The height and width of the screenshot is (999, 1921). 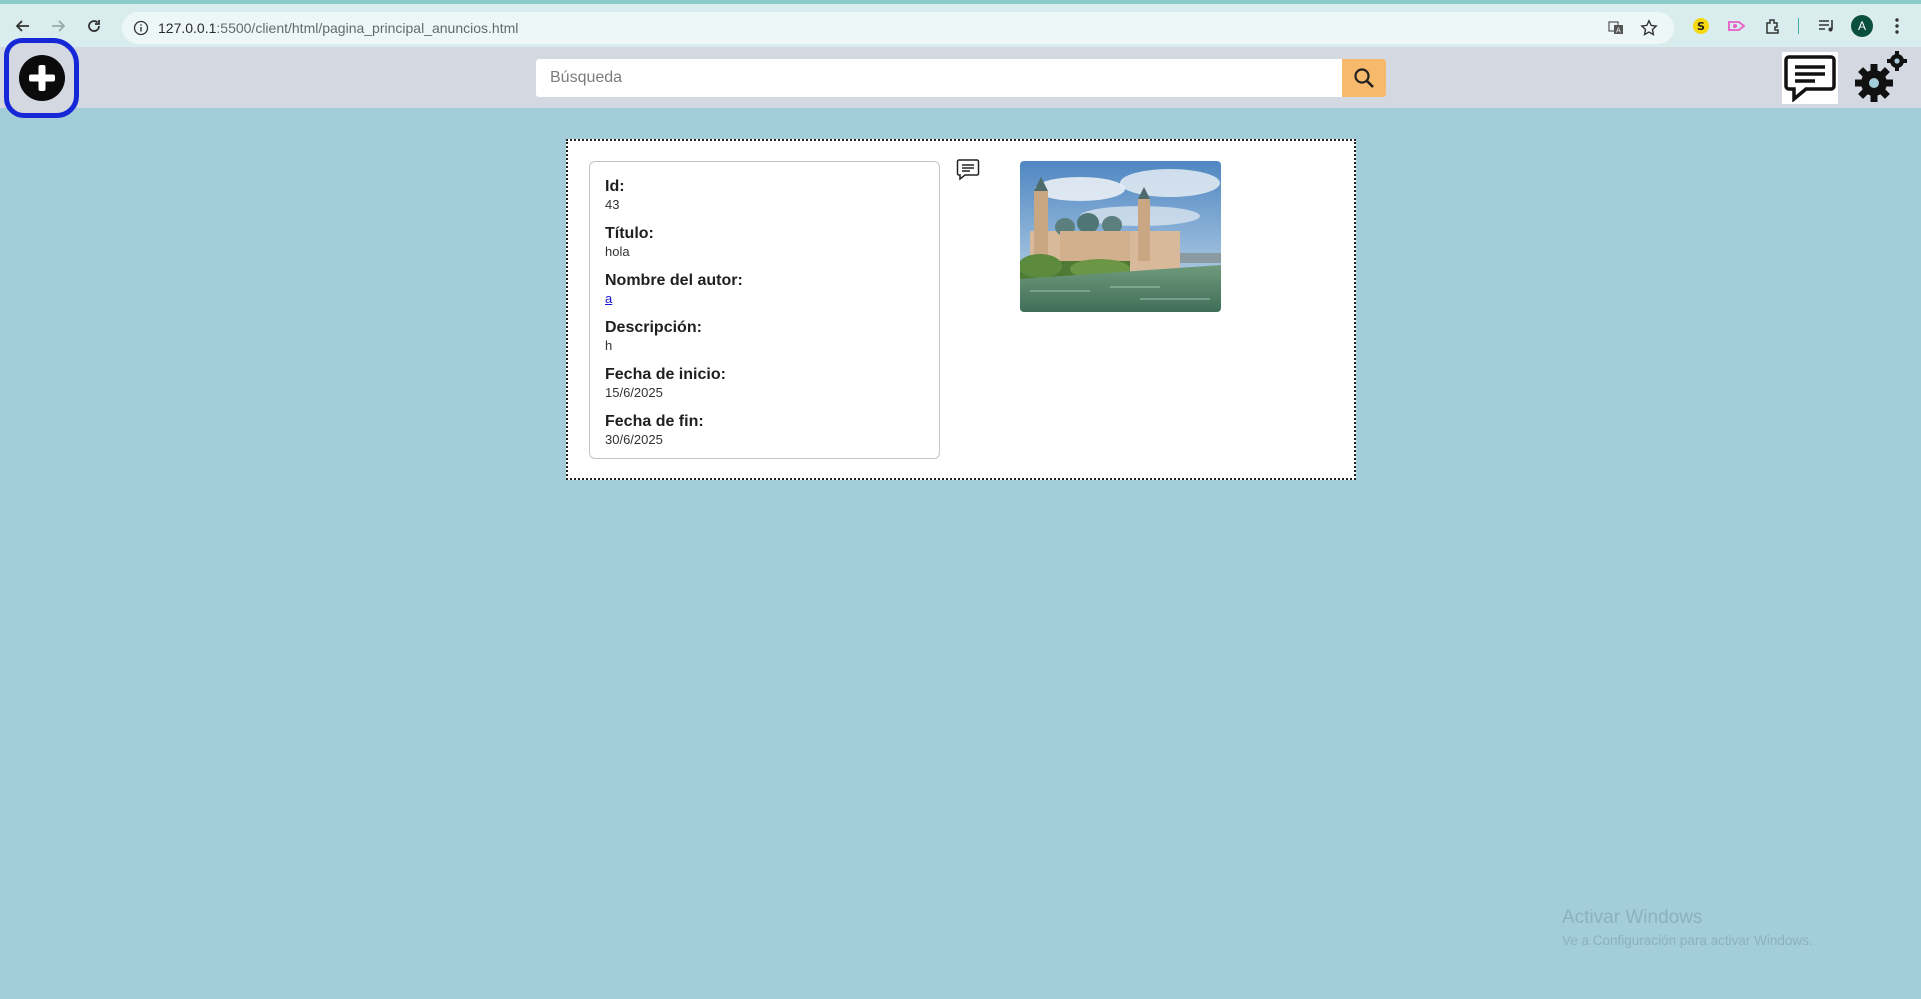 I want to click on watermark-subtitle: Ve a Configuración para activar Windows., so click(x=1687, y=940).